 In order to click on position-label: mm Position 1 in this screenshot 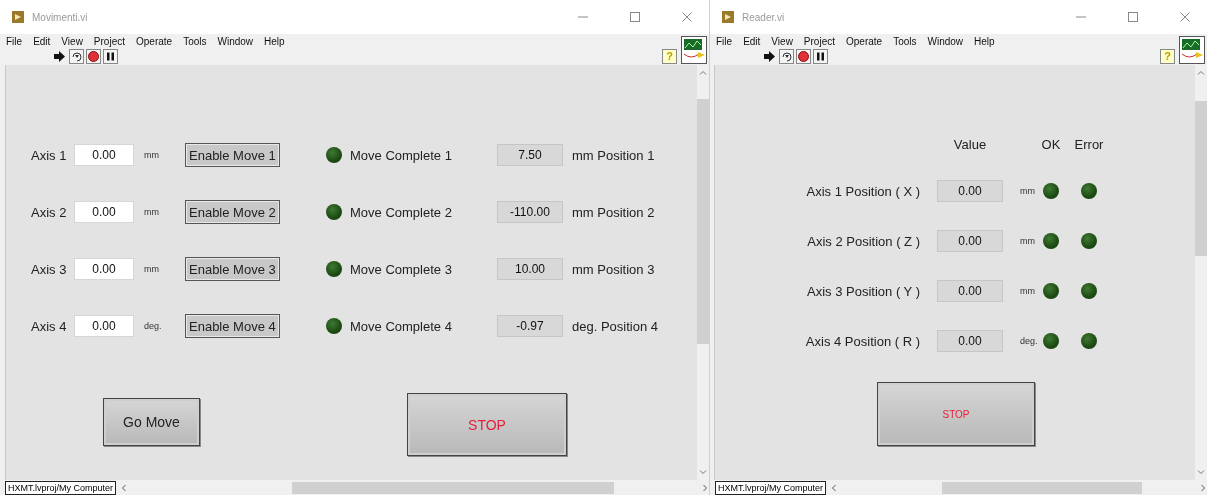, I will do `click(613, 155)`.